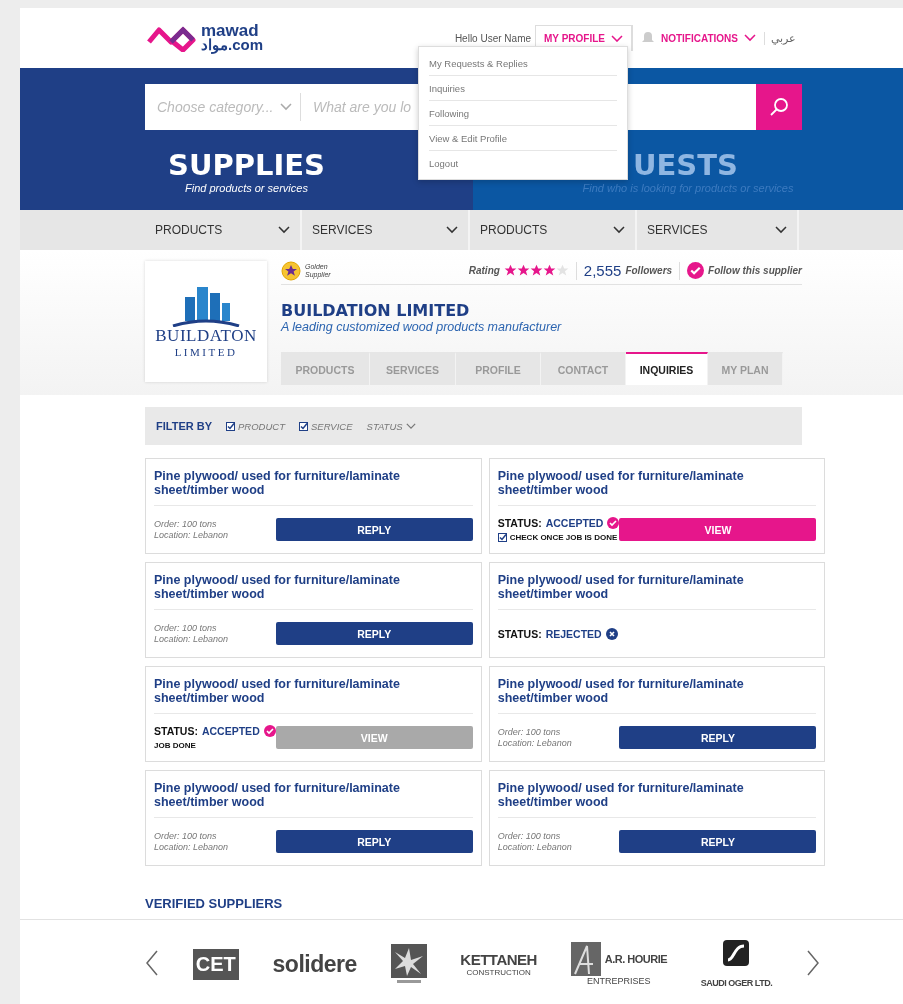 The height and width of the screenshot is (1004, 903). Describe the element at coordinates (523, 113) in the screenshot. I see `menu-item: Following` at that location.